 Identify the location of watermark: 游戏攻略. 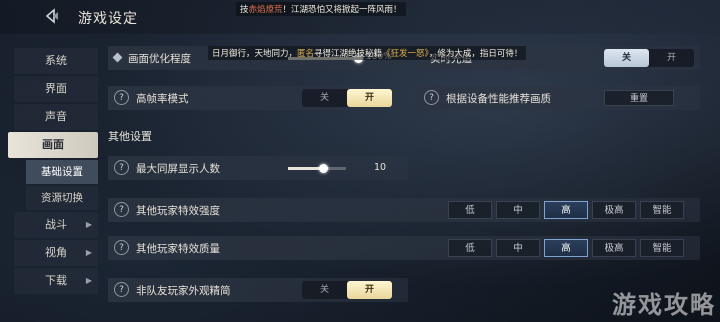
(664, 305).